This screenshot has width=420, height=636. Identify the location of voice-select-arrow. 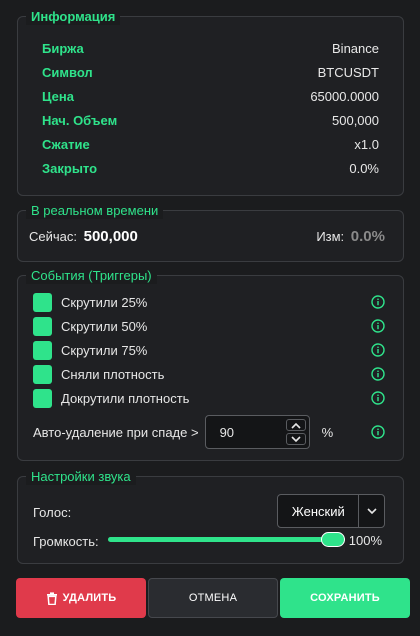
(371, 511).